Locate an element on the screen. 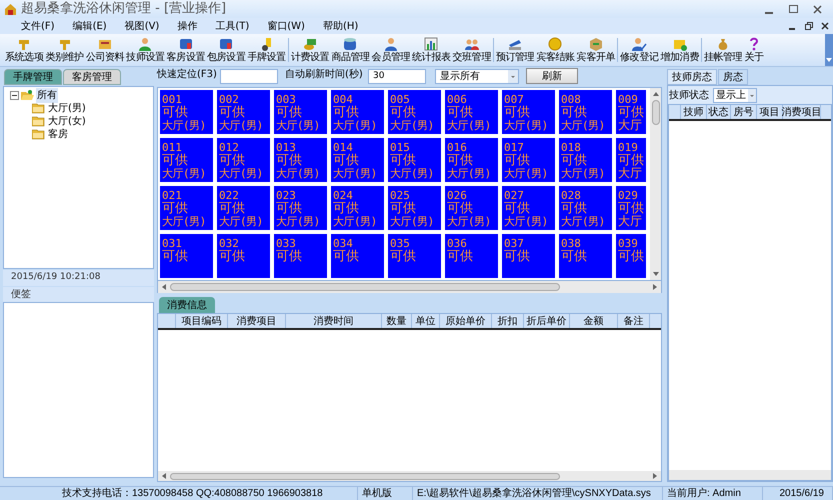  menu-item: 编辑(E) is located at coordinates (90, 26).